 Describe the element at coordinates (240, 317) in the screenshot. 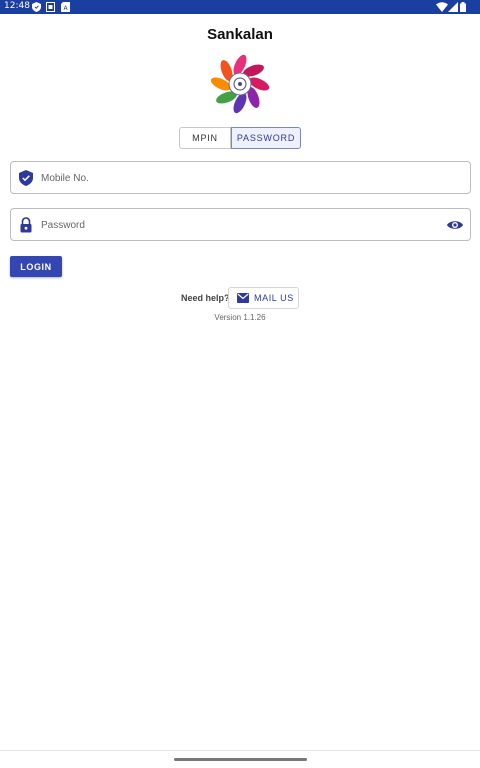

I see `version-label: Version 1.1.26` at that location.